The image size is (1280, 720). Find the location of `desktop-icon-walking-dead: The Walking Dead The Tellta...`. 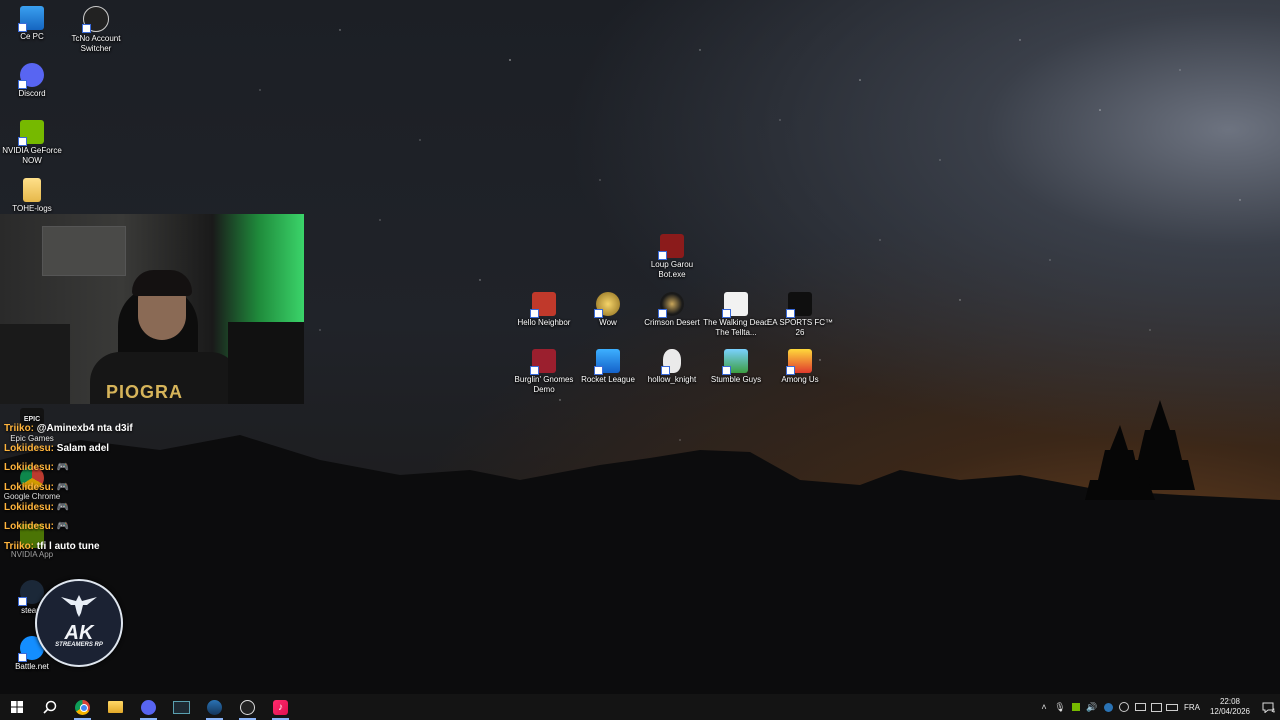

desktop-icon-walking-dead: The Walking Dead The Tellta... is located at coordinates (736, 315).